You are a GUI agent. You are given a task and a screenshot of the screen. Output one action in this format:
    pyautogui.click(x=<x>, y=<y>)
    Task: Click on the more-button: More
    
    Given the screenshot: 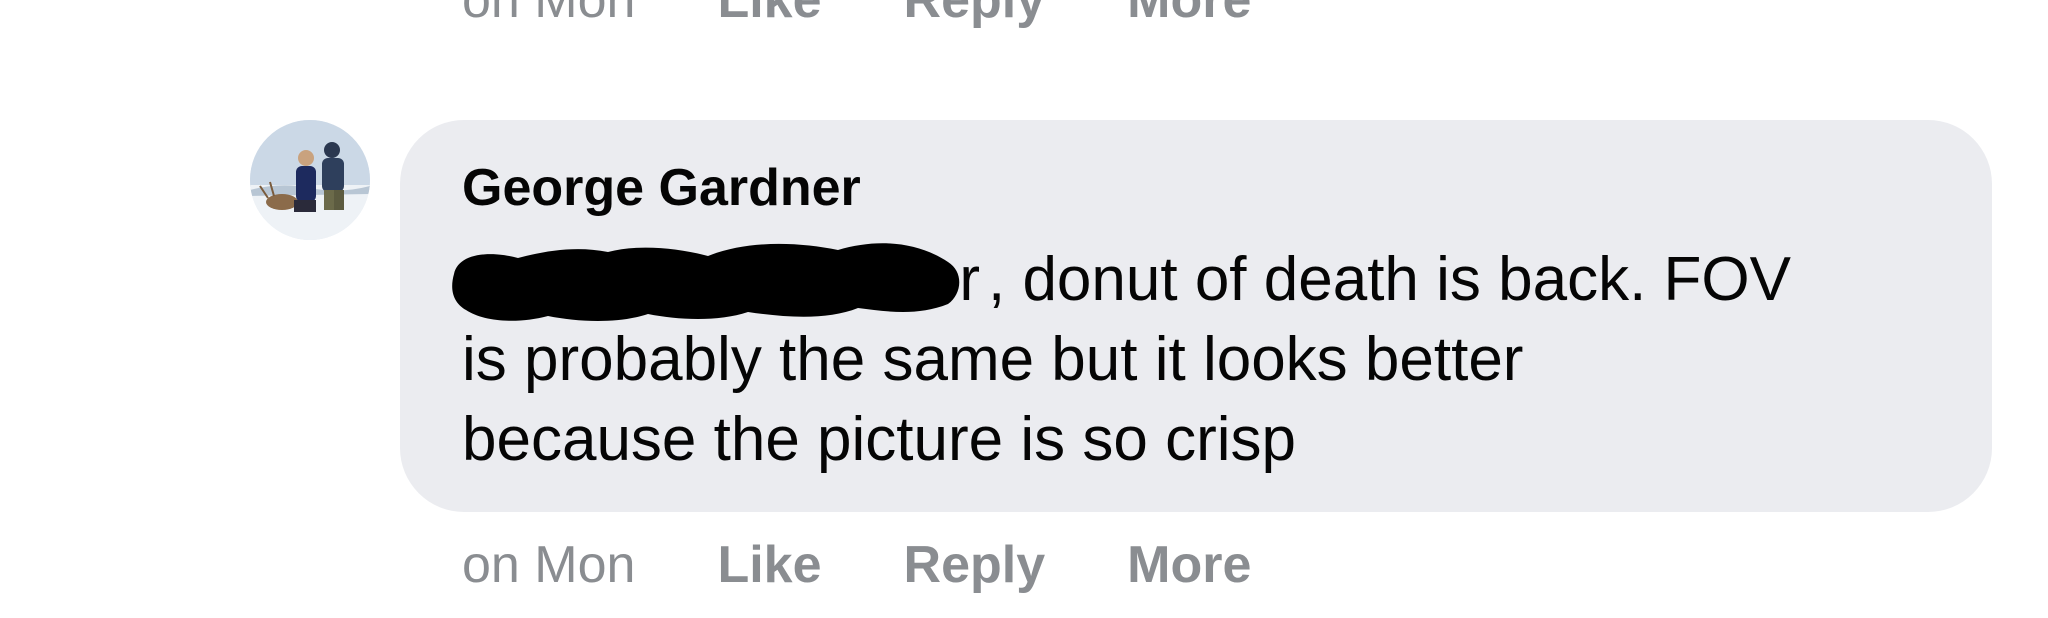 What is the action you would take?
    pyautogui.click(x=1189, y=565)
    